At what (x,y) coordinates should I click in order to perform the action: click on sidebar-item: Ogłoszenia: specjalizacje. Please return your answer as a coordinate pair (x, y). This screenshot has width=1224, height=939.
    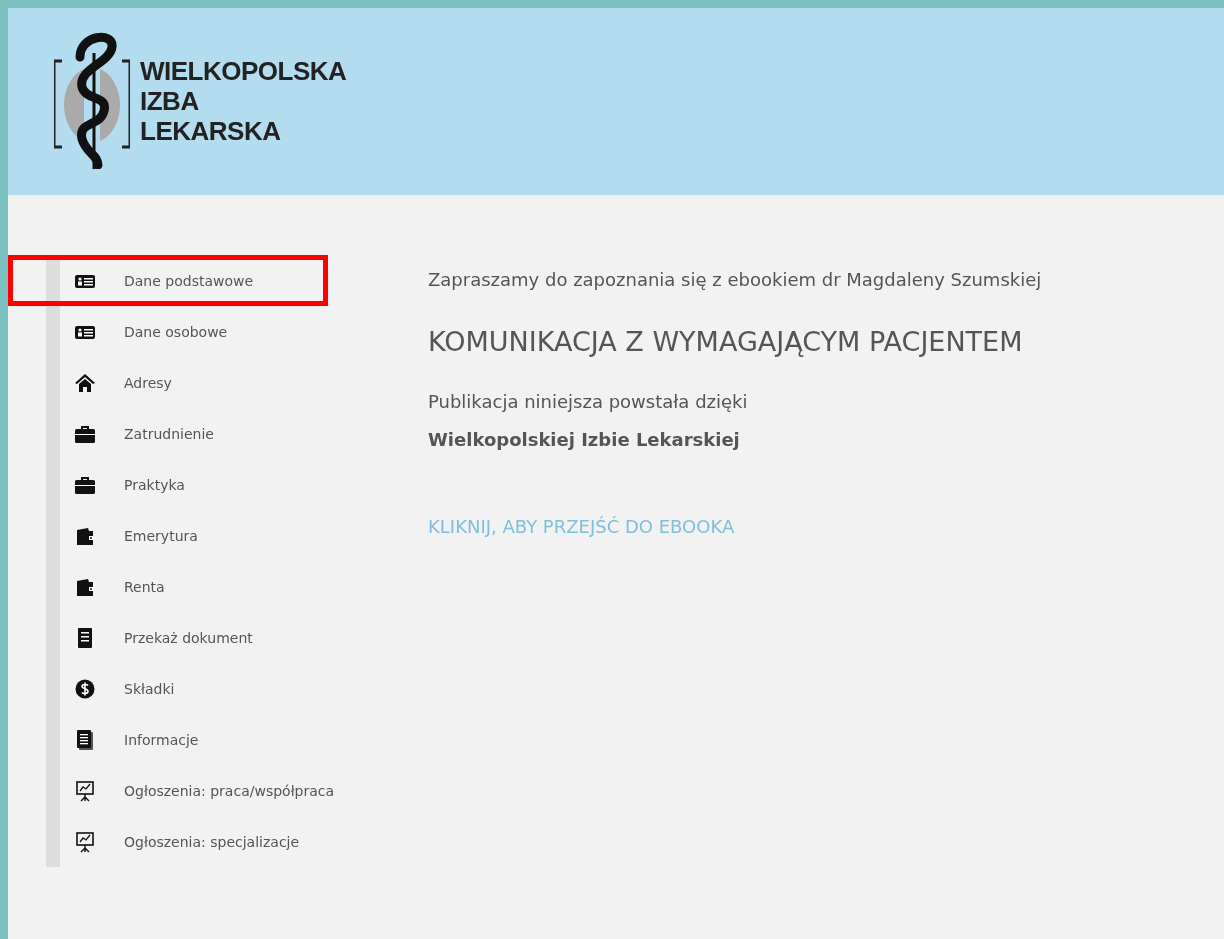
    Looking at the image, I should click on (210, 841).